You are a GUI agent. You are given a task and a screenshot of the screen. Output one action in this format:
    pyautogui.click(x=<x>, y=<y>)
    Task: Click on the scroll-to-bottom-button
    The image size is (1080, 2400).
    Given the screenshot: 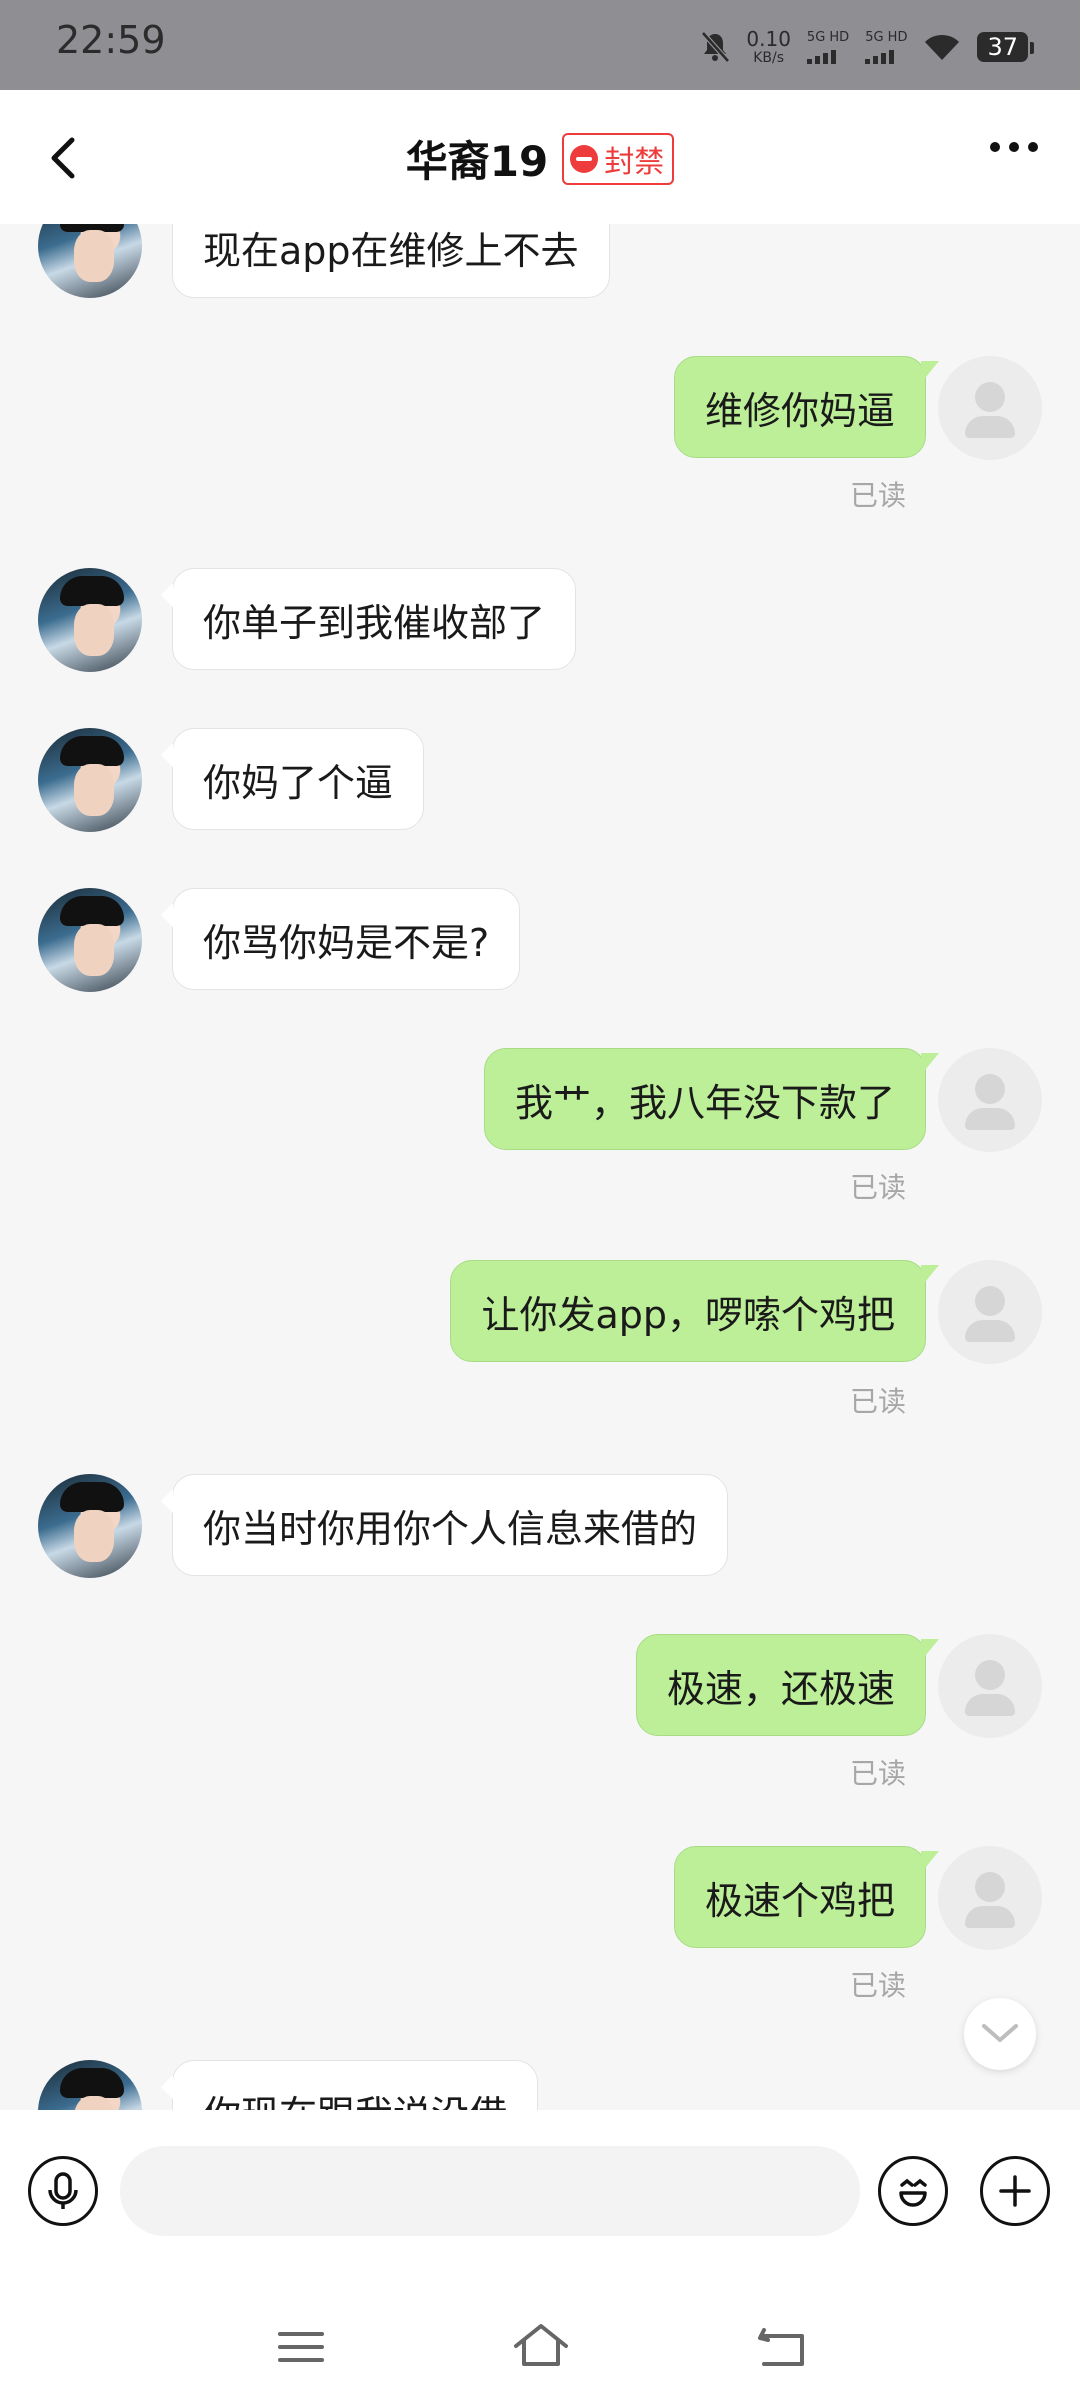 What is the action you would take?
    pyautogui.click(x=1000, y=2034)
    